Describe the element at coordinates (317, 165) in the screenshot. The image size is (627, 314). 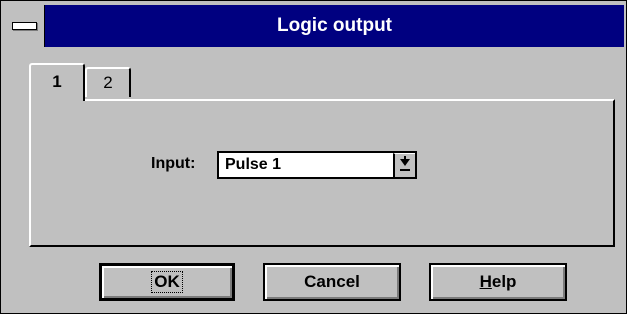
I see `input-select: Pulse 1` at that location.